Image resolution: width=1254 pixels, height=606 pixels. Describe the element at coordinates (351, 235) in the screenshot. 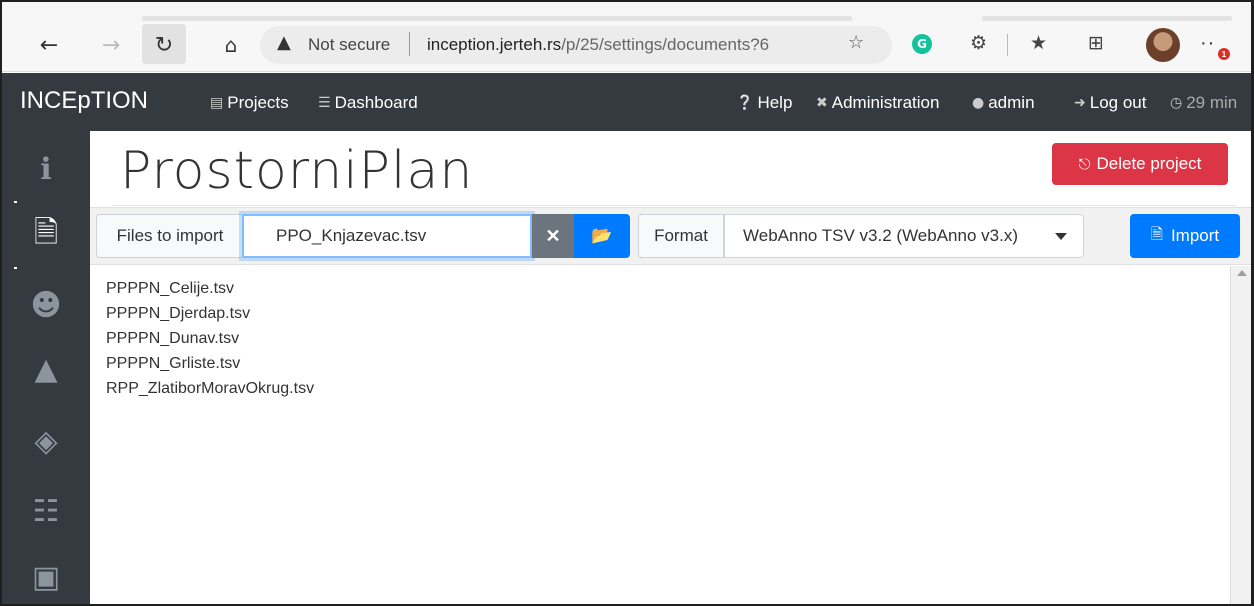

I see `selected-file: PPO_Knjazevac.tsv` at that location.